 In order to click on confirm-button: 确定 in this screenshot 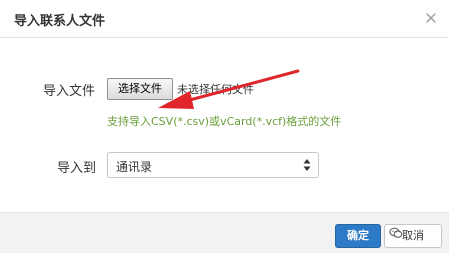, I will do `click(358, 236)`.